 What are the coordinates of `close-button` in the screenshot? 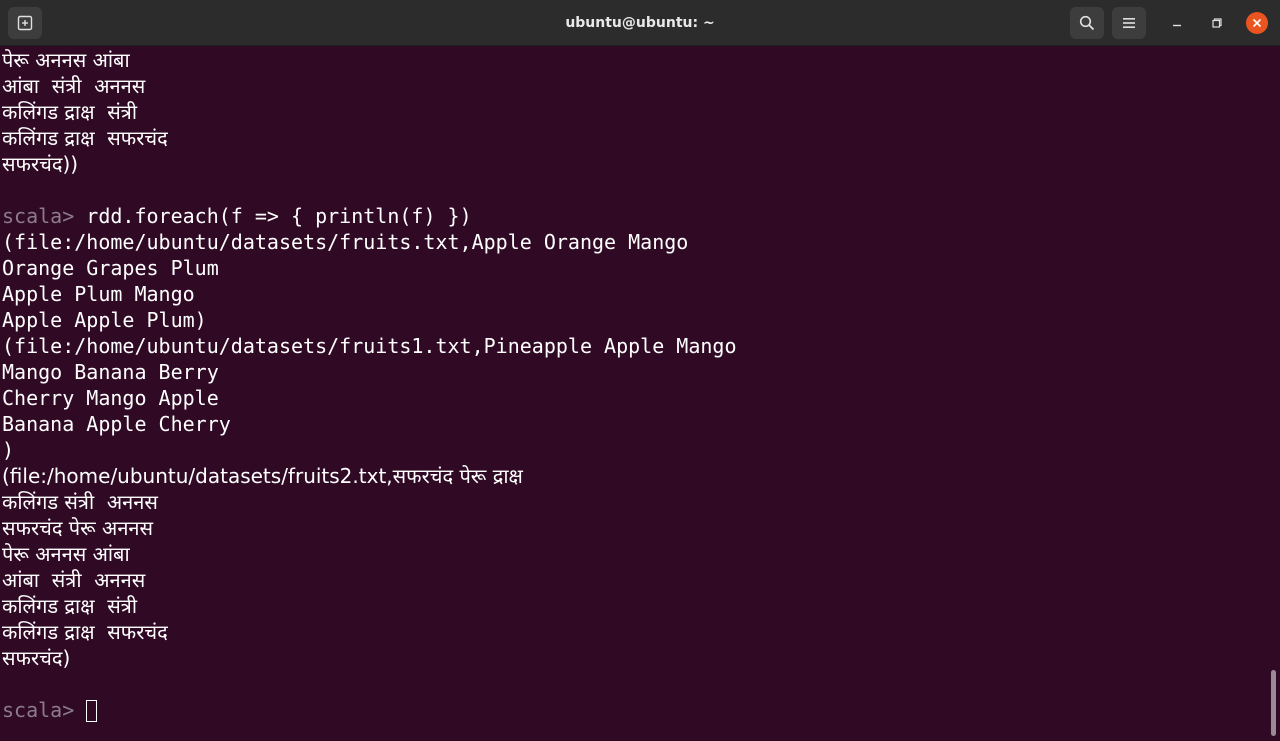 It's located at (1257, 23).